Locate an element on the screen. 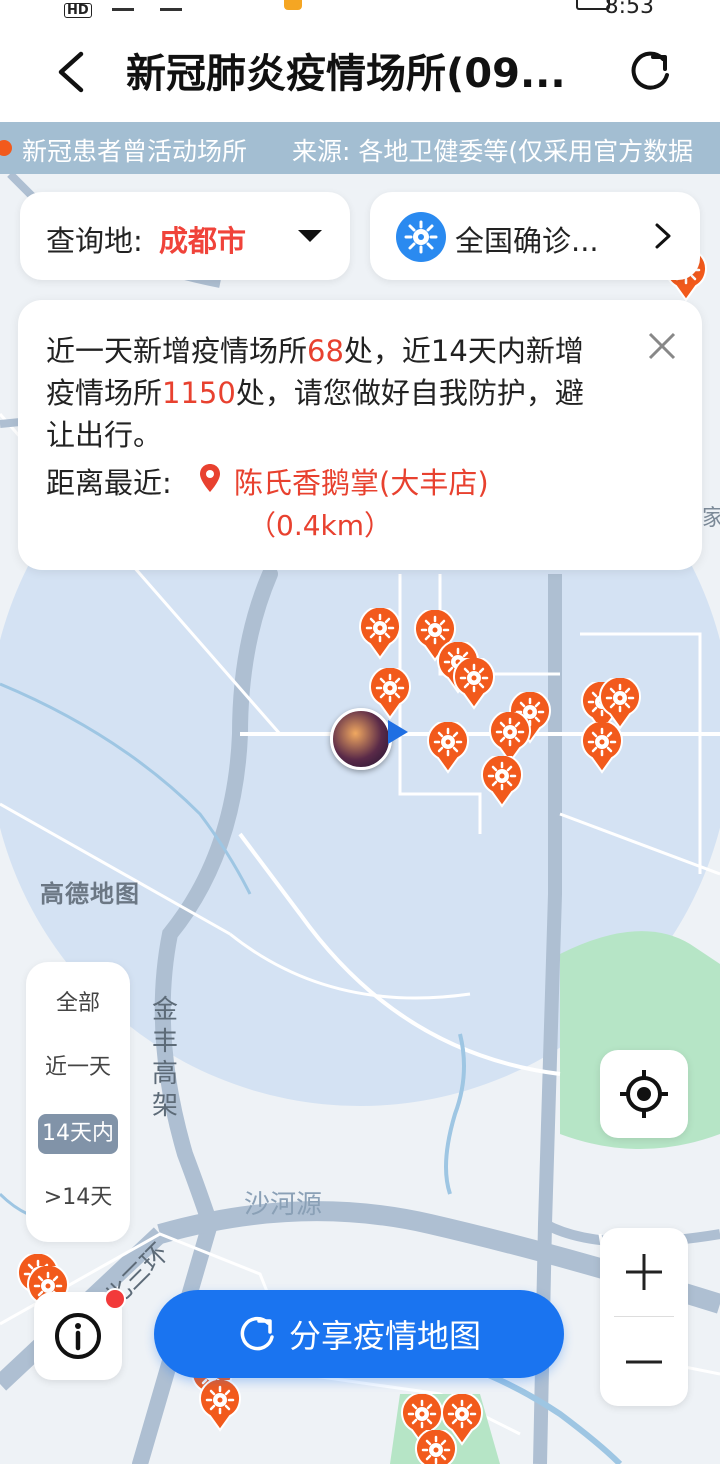 The height and width of the screenshot is (1464, 720). user-avatar is located at coordinates (361, 739).